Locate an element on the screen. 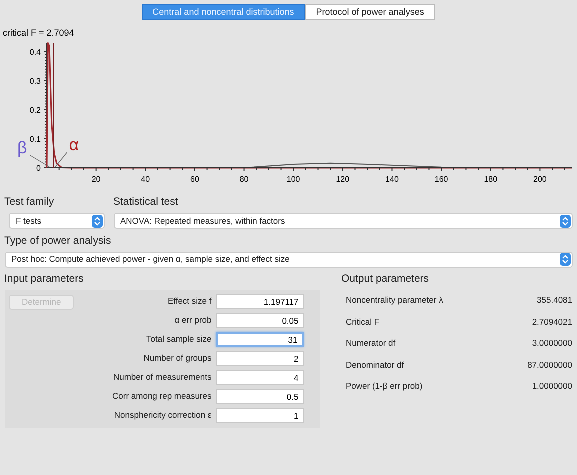  test-family-dropdown: F tests is located at coordinates (56, 221).